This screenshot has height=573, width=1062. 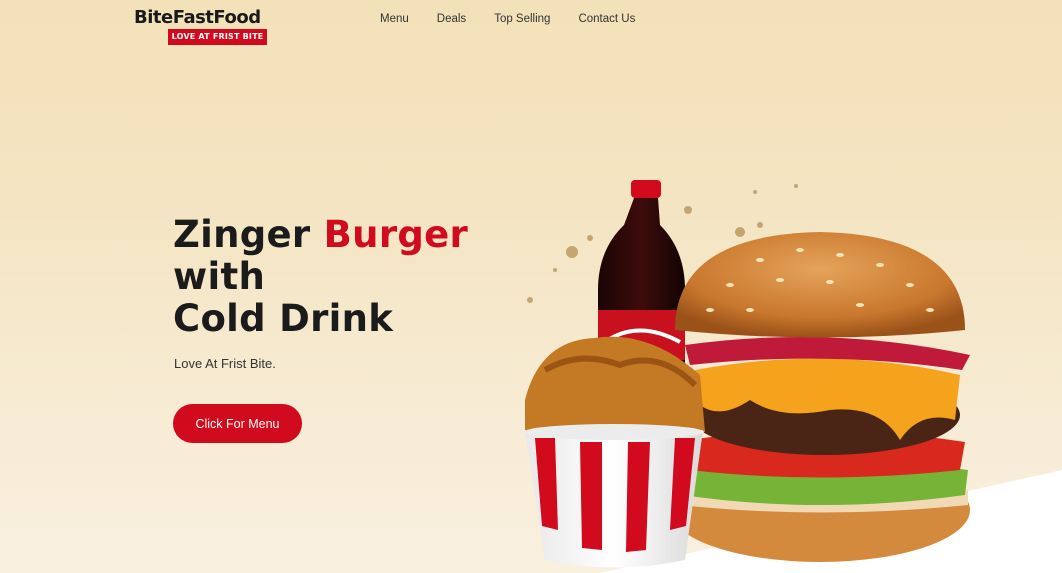 I want to click on hero-title-highlight: Burger, so click(x=396, y=234).